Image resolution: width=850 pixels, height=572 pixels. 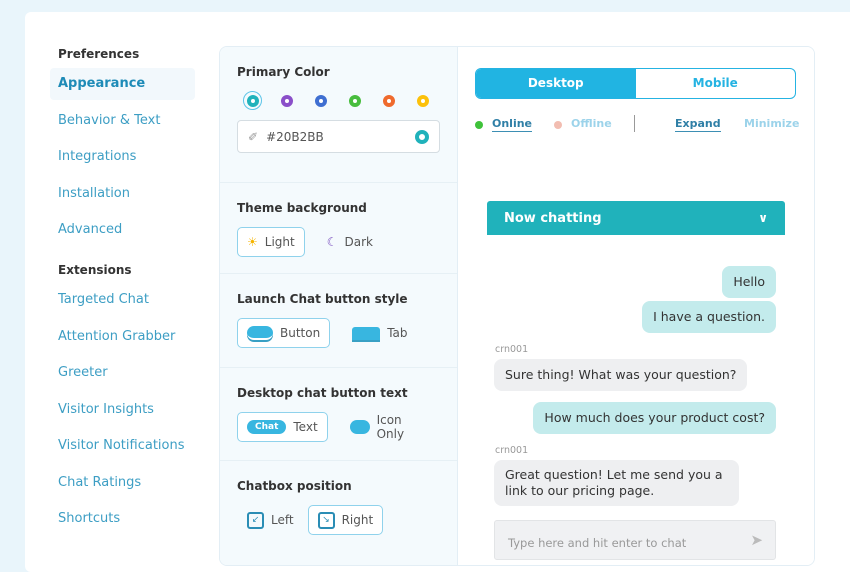 I want to click on moon-icon: ☾, so click(x=332, y=242).